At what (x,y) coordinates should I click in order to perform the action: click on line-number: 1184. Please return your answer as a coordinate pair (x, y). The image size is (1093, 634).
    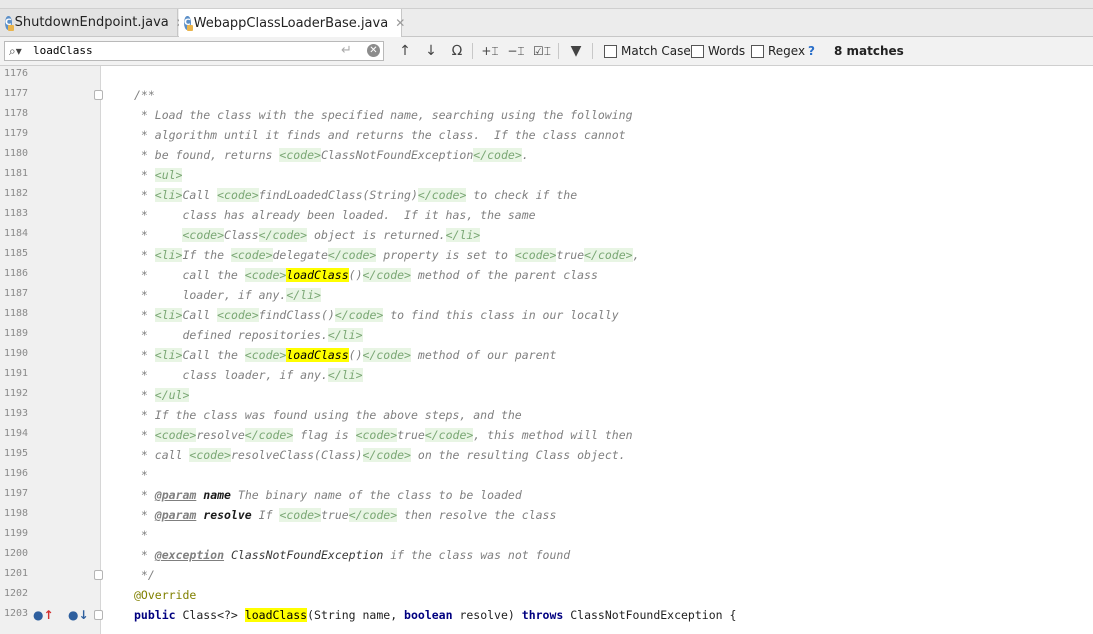
    Looking at the image, I should click on (16, 233).